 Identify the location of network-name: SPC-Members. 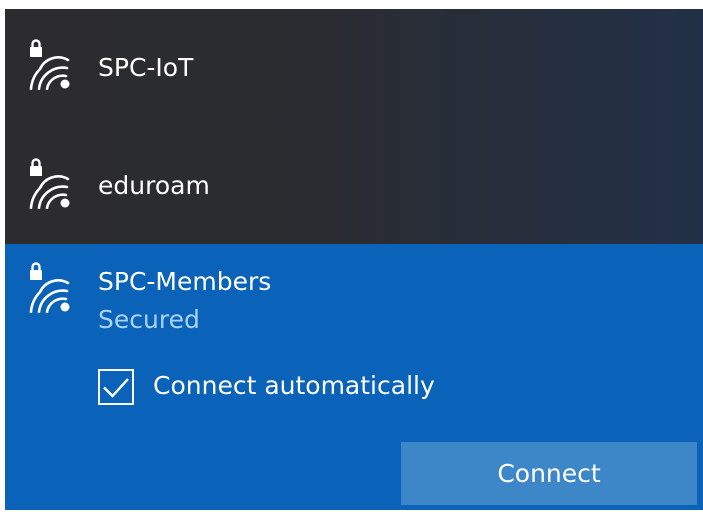
(185, 281).